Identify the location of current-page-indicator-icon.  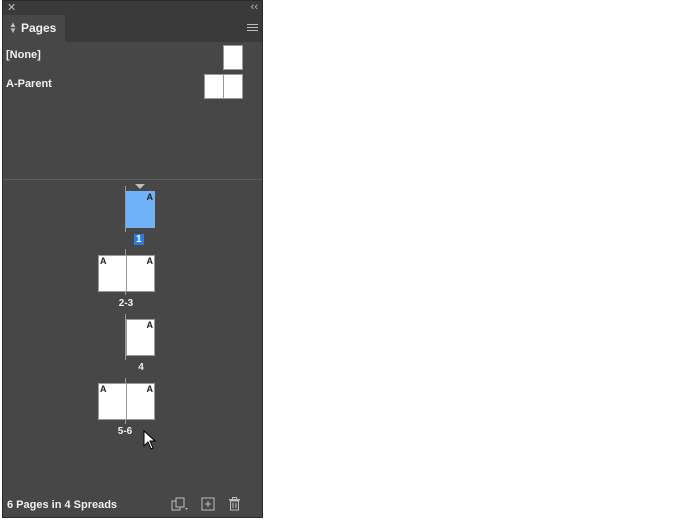
(140, 186).